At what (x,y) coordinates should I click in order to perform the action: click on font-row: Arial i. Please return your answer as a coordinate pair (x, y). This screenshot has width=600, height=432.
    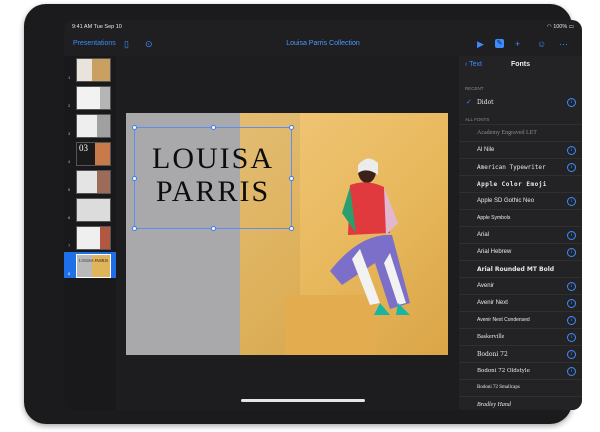
    Looking at the image, I should click on (520, 235).